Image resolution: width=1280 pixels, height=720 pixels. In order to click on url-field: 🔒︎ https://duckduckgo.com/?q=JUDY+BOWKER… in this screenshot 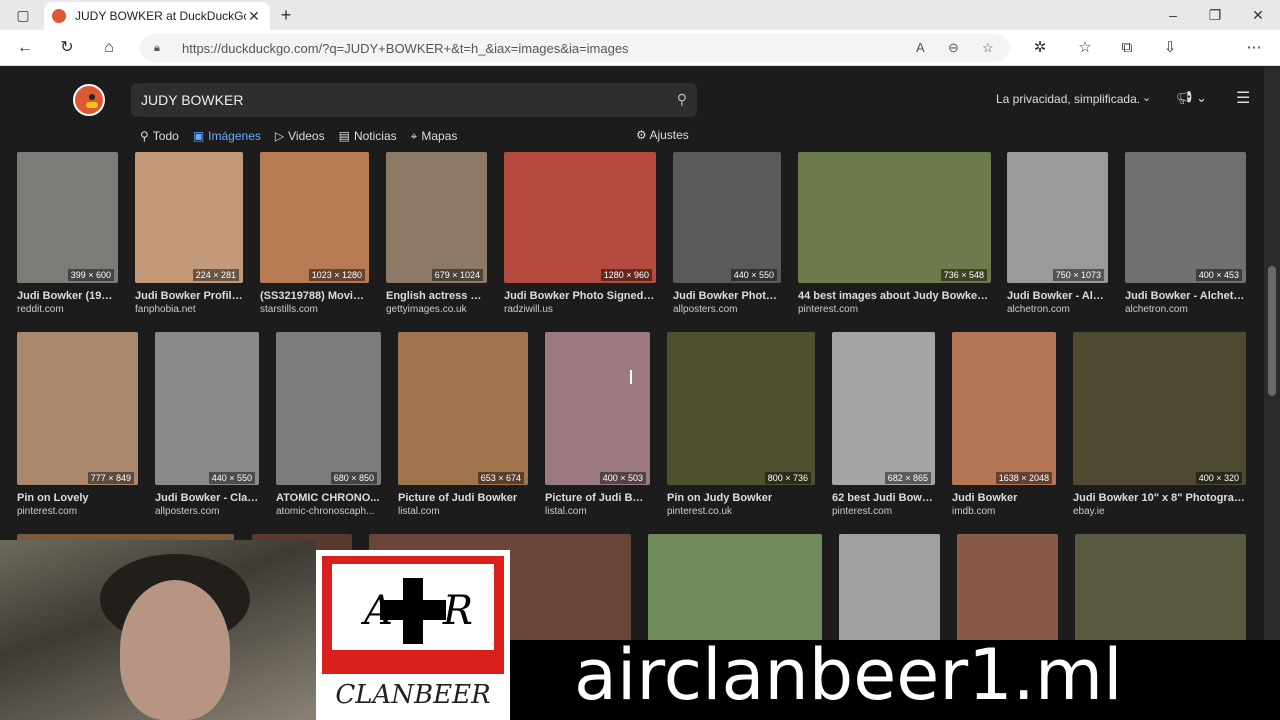, I will do `click(575, 48)`.